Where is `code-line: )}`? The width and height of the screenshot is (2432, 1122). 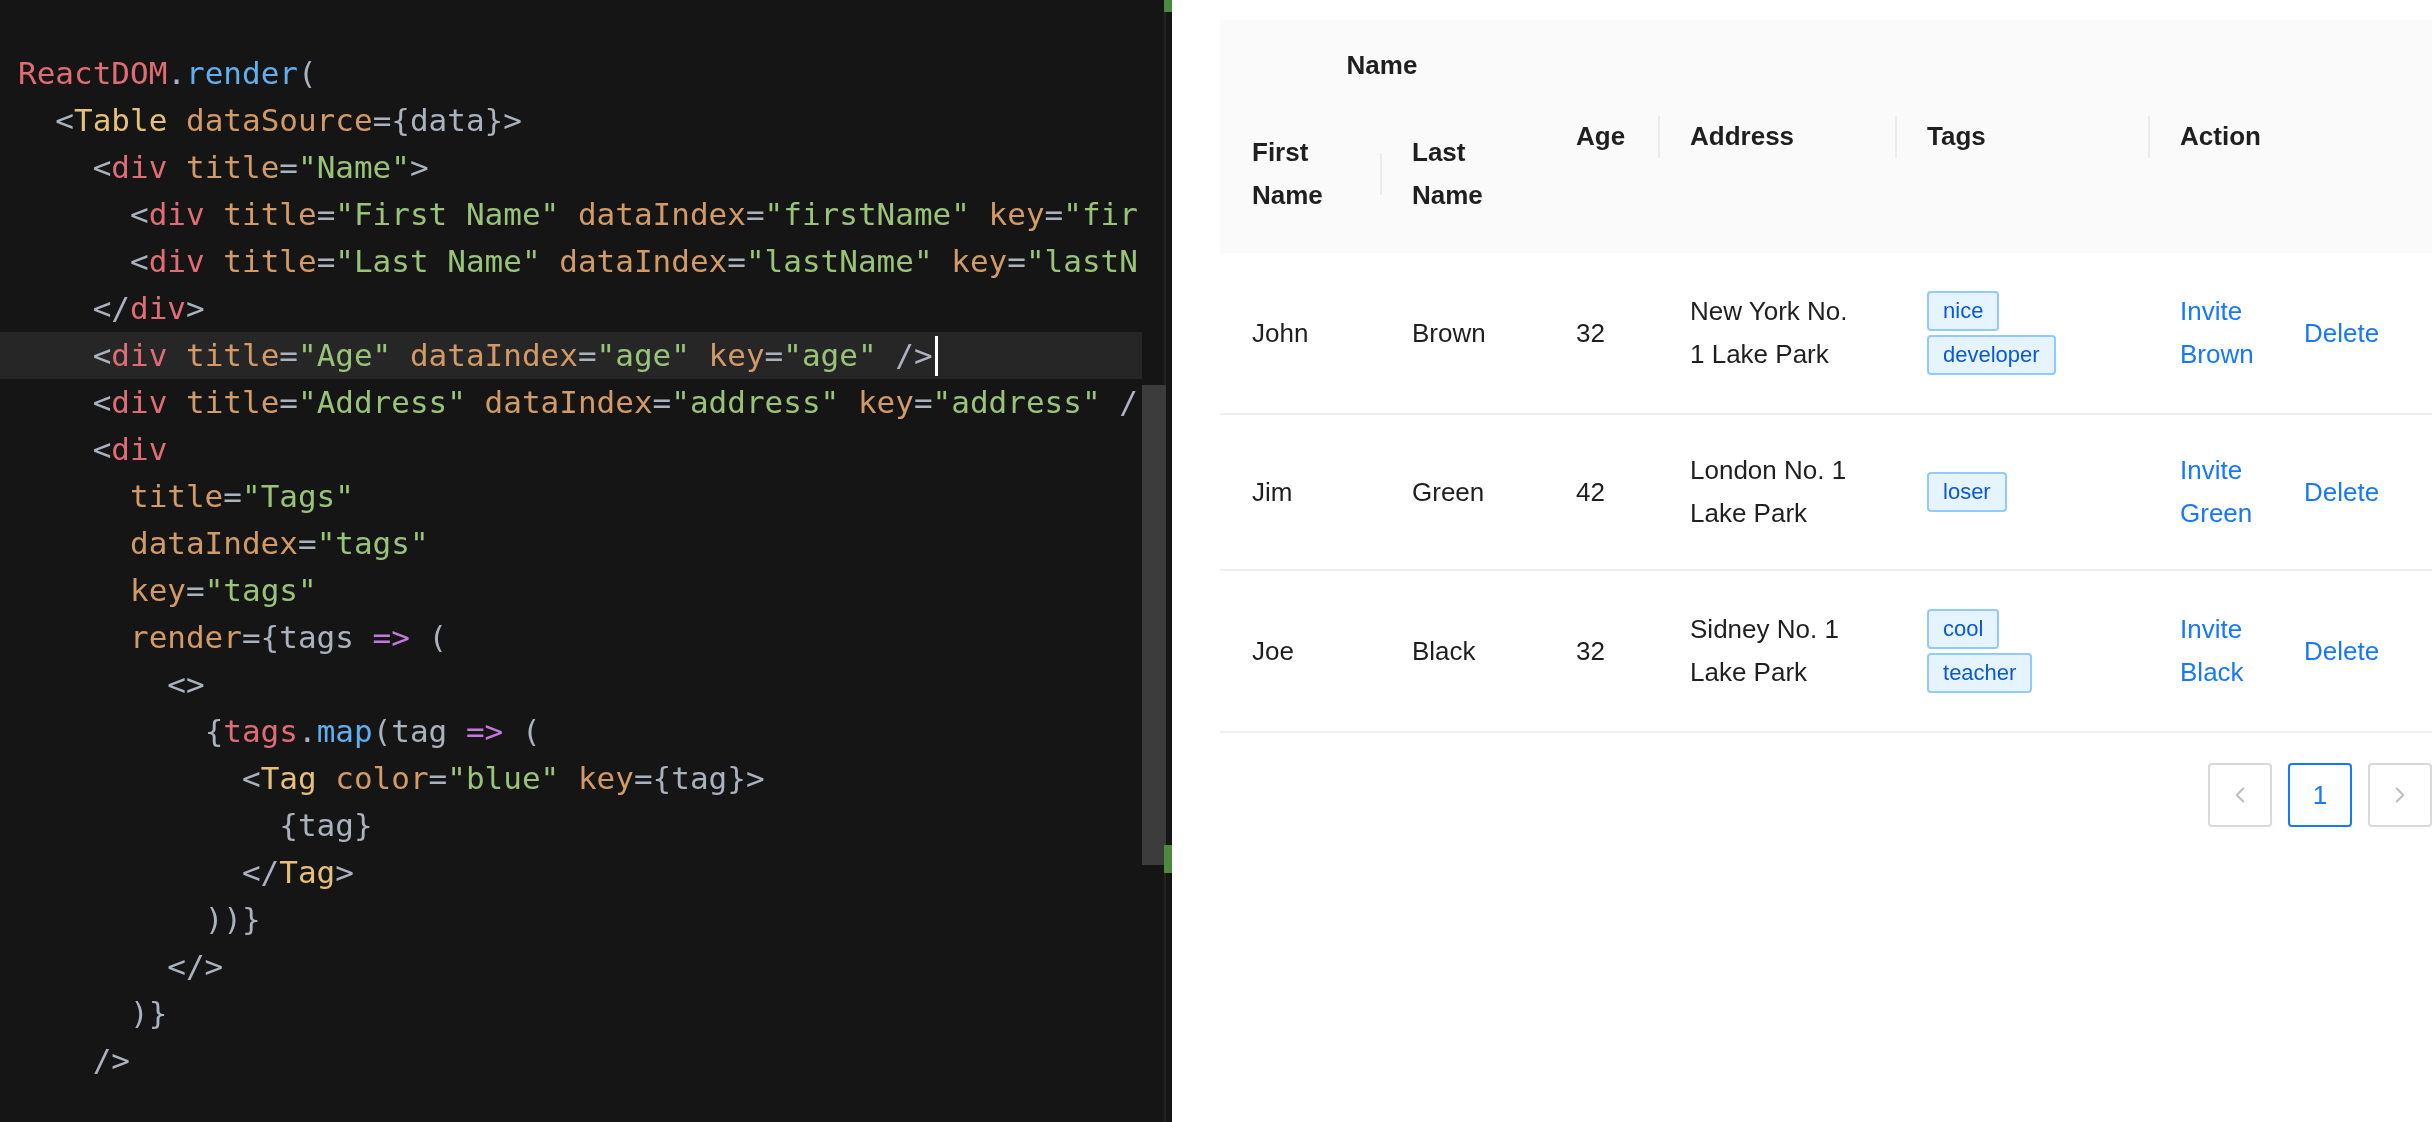 code-line: )} is located at coordinates (148, 1013).